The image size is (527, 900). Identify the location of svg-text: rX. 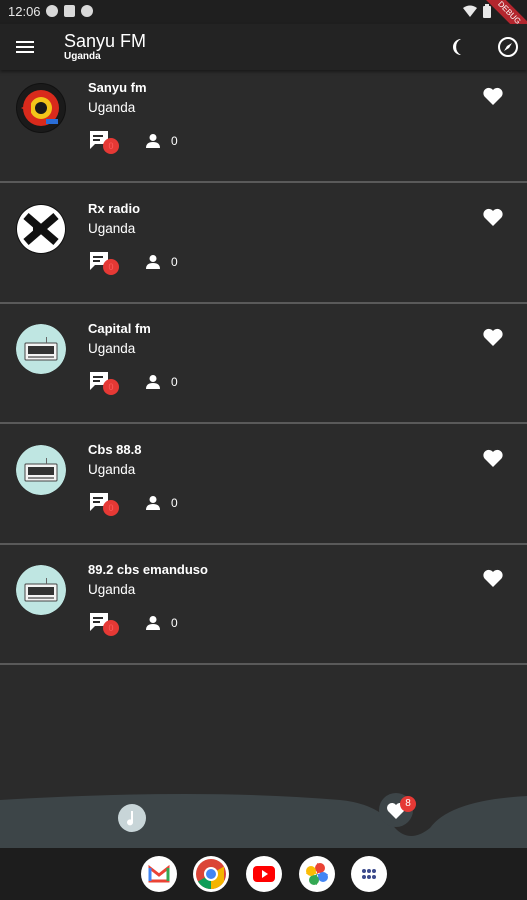
(39, 229).